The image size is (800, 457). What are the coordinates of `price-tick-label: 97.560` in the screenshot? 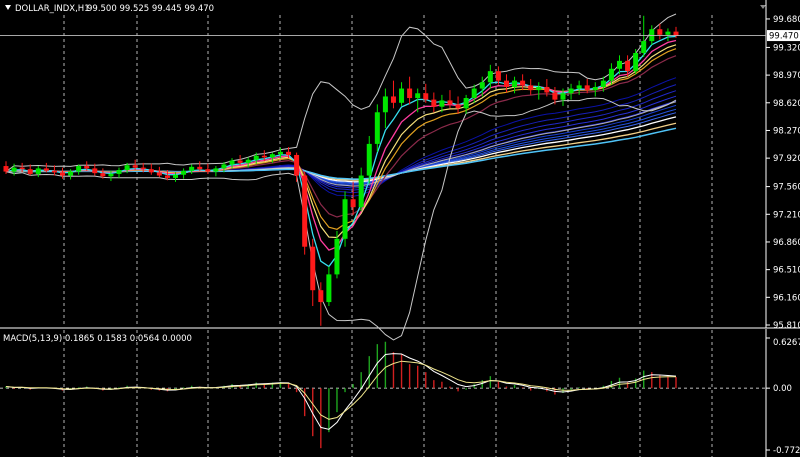 It's located at (786, 188).